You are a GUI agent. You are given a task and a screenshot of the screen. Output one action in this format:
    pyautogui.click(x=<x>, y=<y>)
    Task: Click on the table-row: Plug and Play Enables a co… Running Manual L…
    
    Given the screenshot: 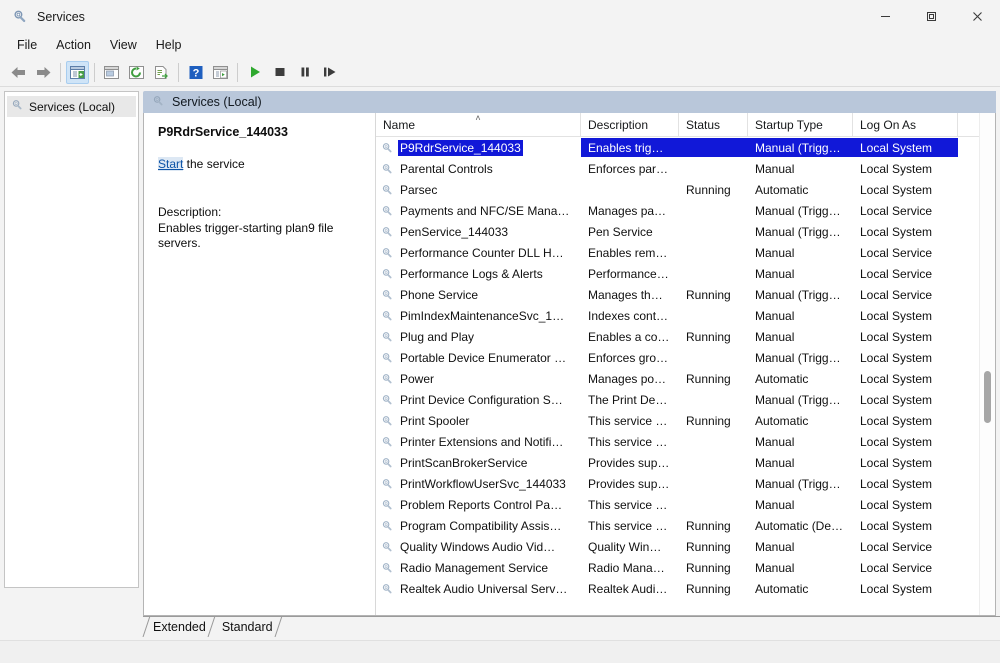 What is the action you would take?
    pyautogui.click(x=685, y=336)
    